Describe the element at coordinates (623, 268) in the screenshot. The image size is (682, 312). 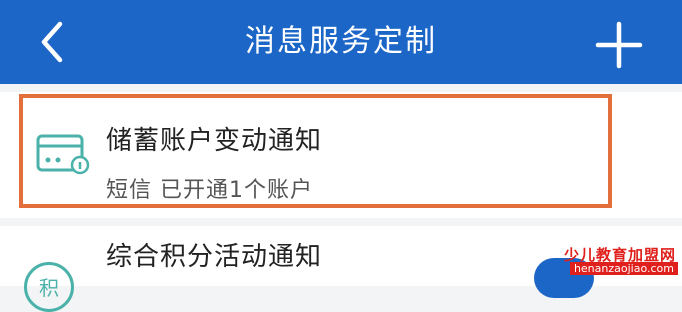
I see `watermark-url: henanzaojiao.com` at that location.